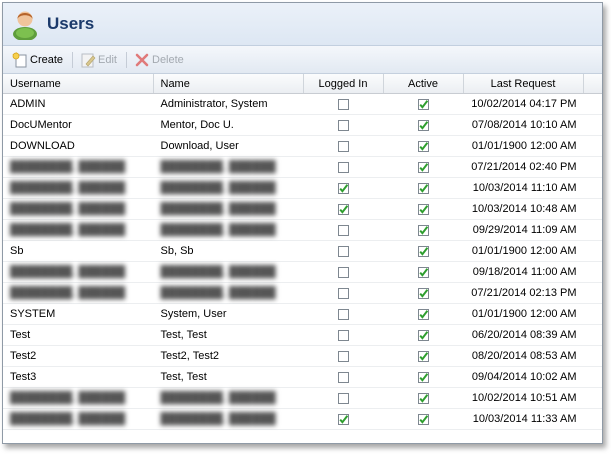 The image size is (611, 455). I want to click on column-header-name: Name, so click(228, 84).